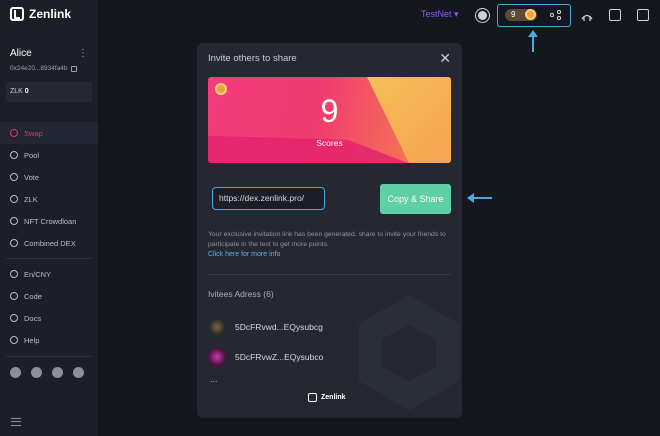  Describe the element at coordinates (279, 357) in the screenshot. I see `invitee-address: 5DcFRvwZ...EQysubco` at that location.